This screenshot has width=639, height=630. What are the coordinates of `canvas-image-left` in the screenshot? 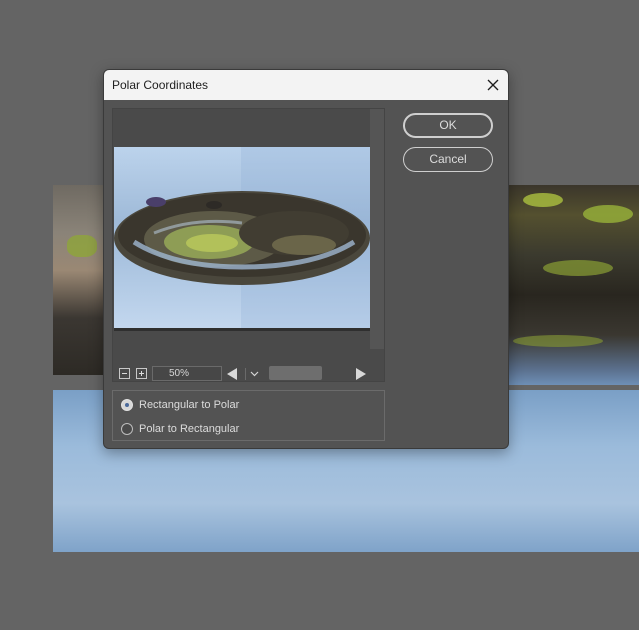 It's located at (78, 280).